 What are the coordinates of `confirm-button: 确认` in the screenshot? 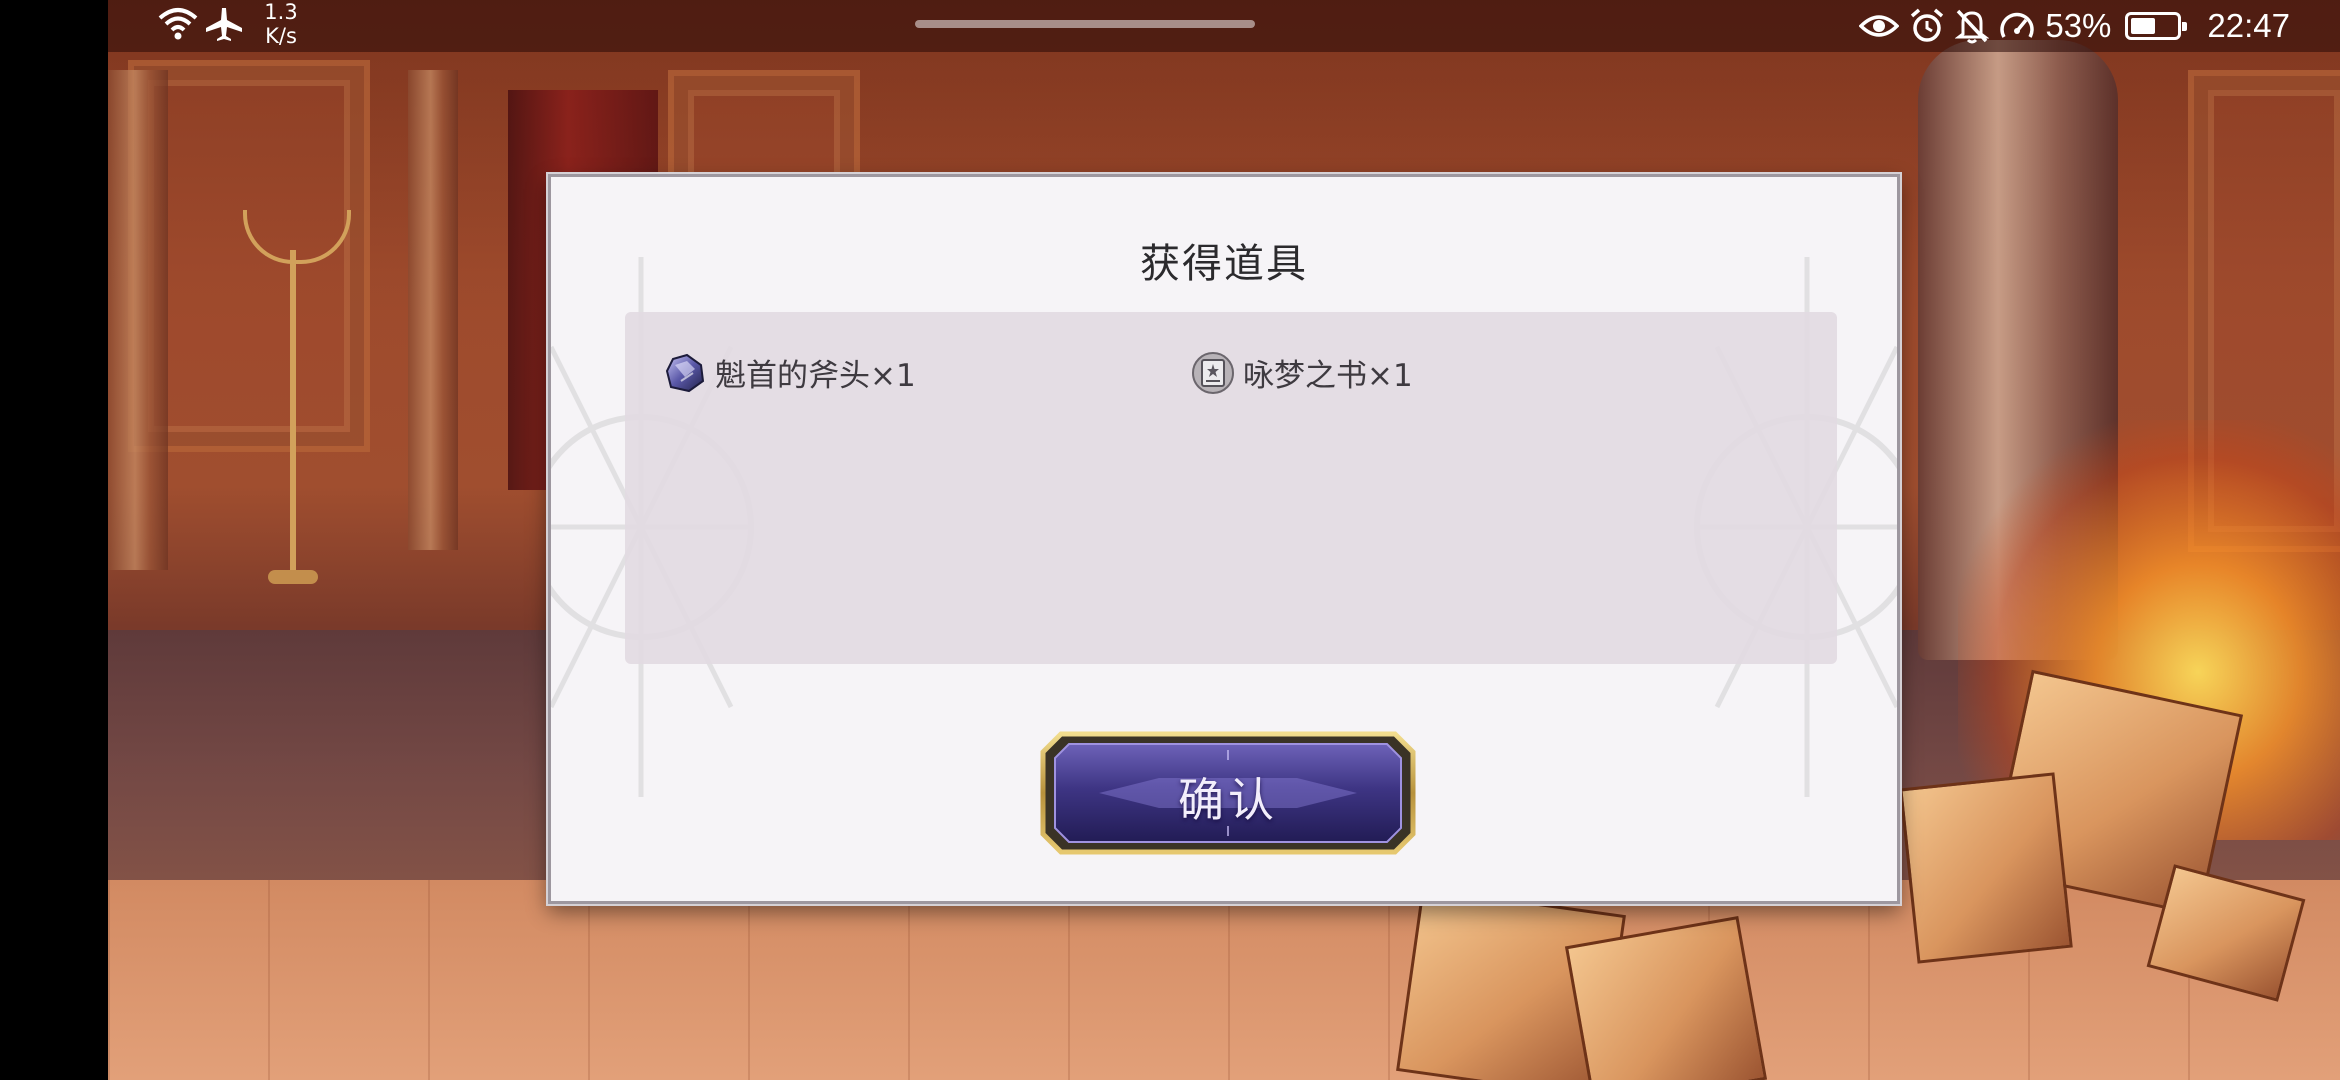 It's located at (1228, 793).